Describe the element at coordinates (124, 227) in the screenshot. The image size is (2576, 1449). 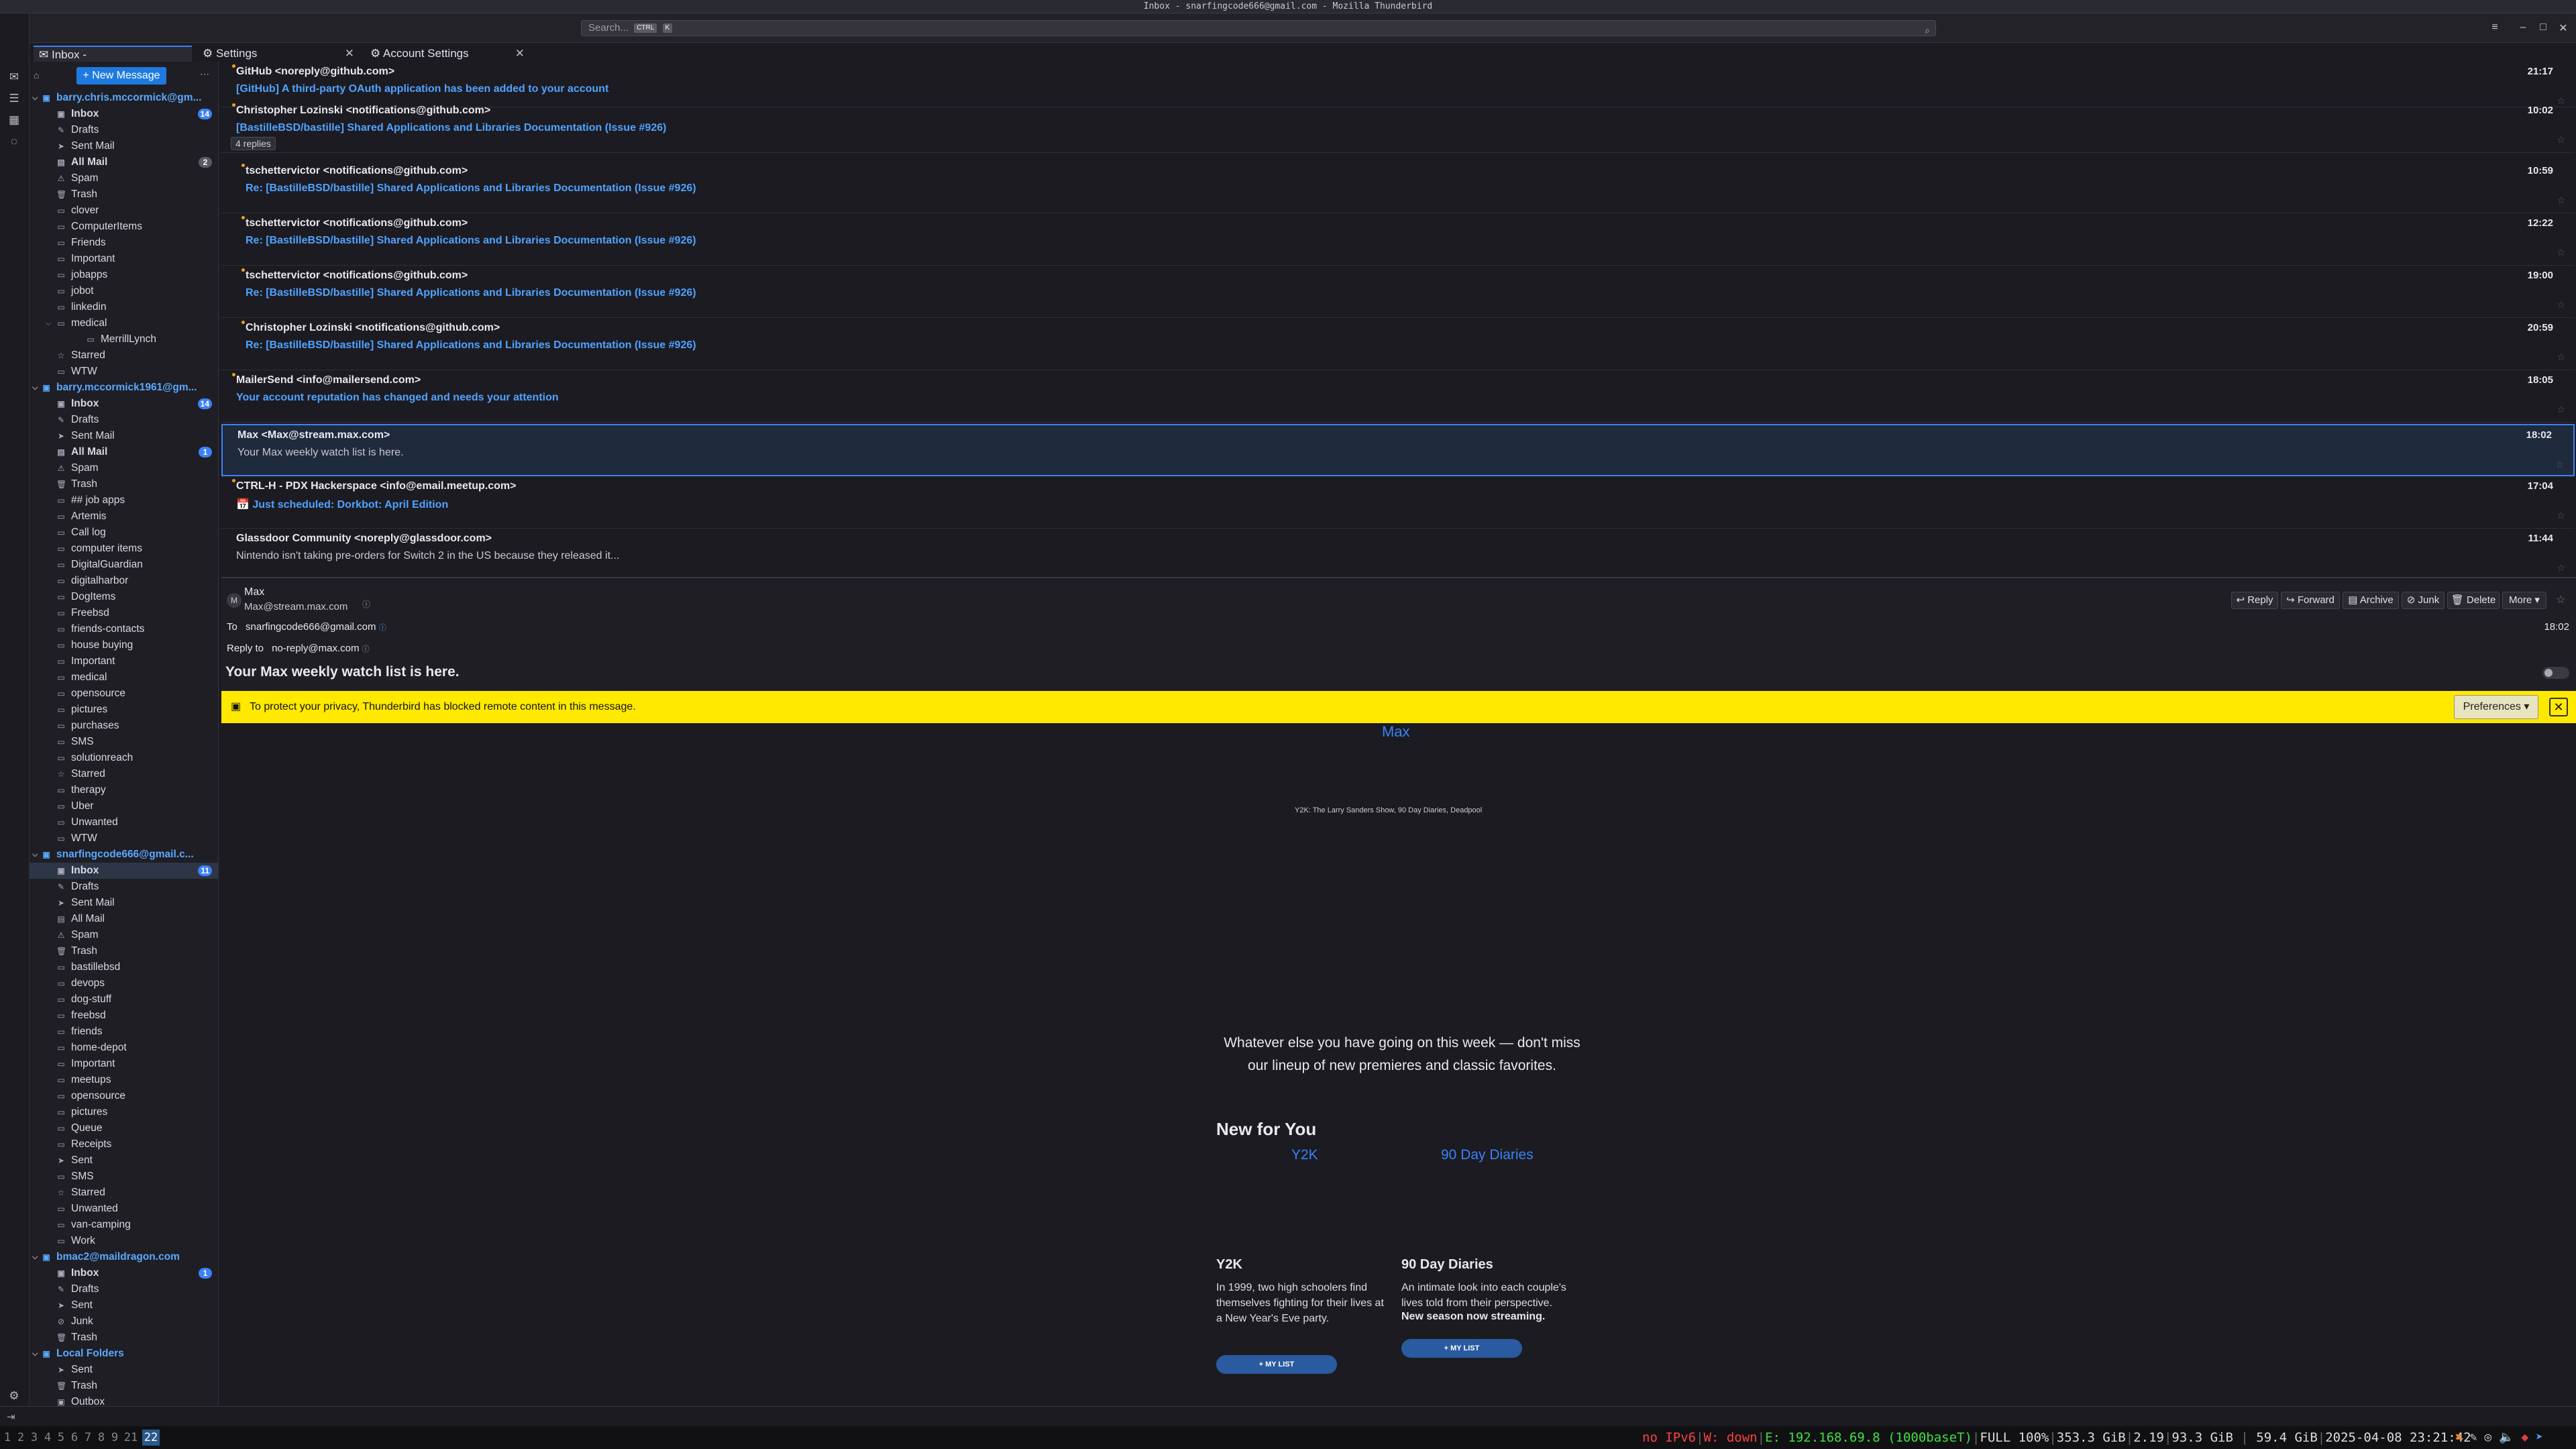
I see `folder-item: ▭ ComputerItems` at that location.